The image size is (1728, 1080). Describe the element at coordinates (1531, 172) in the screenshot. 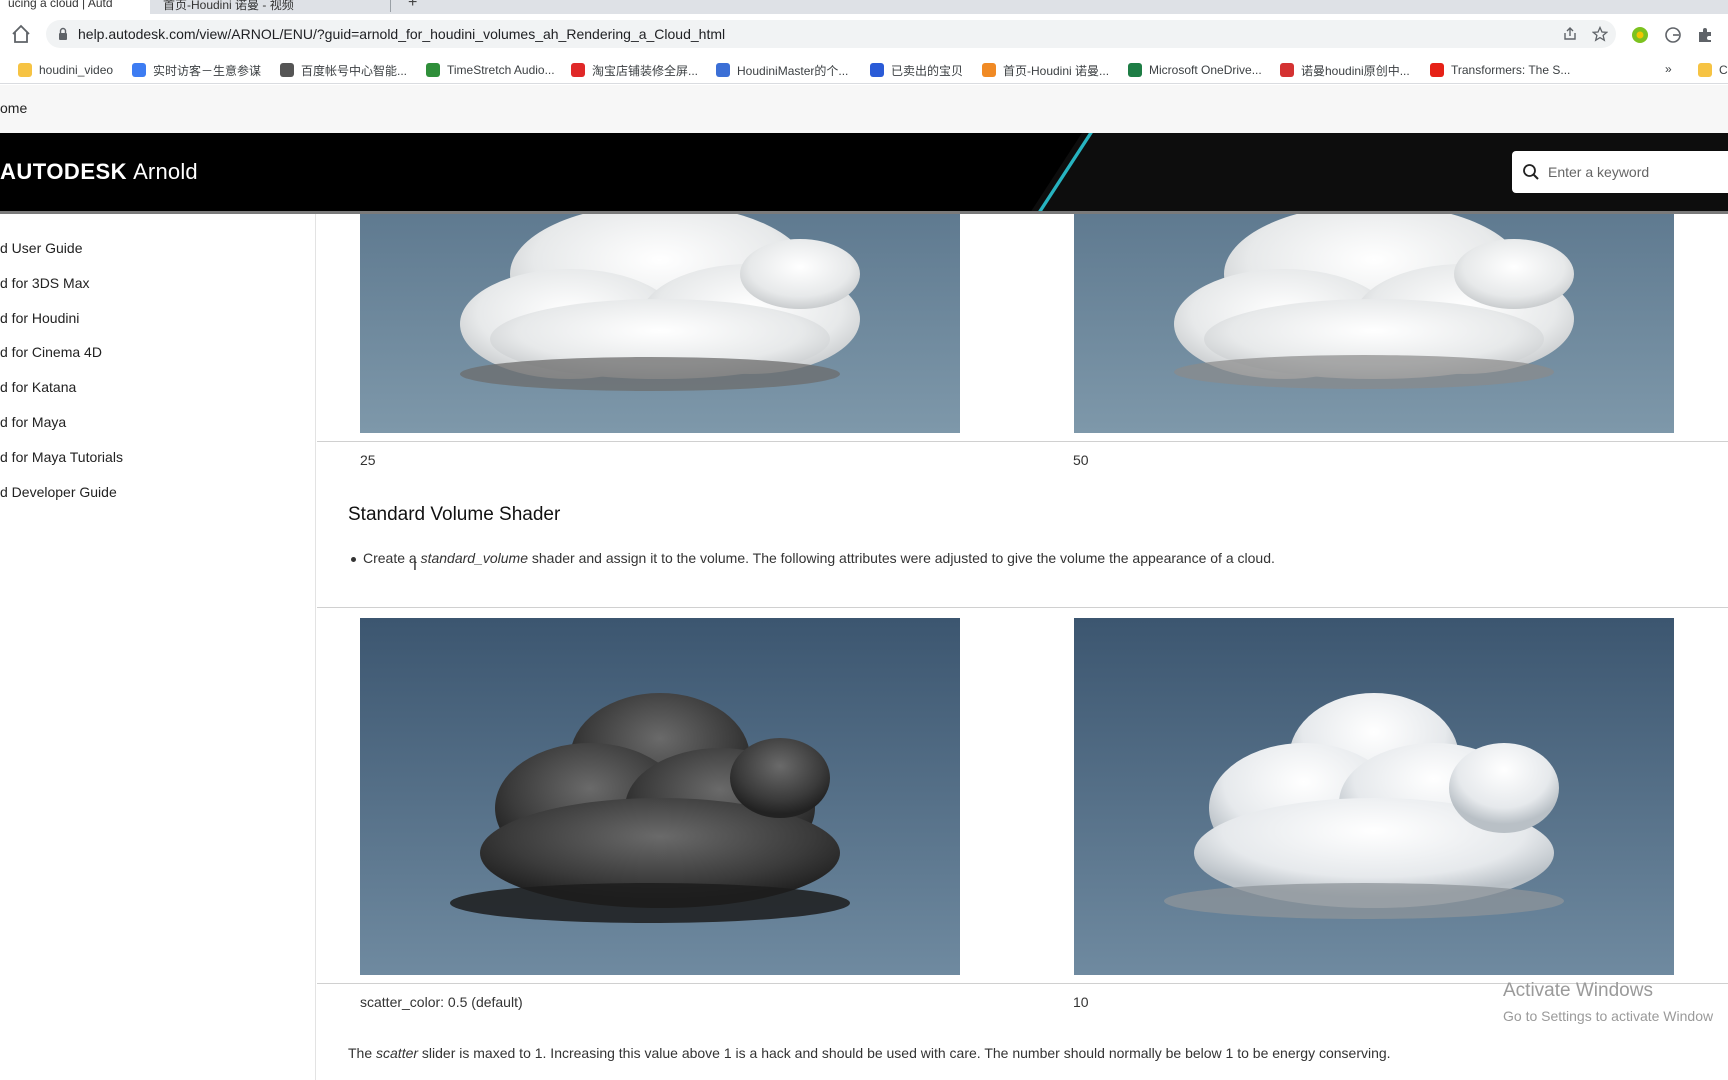

I see `search-icon` at that location.